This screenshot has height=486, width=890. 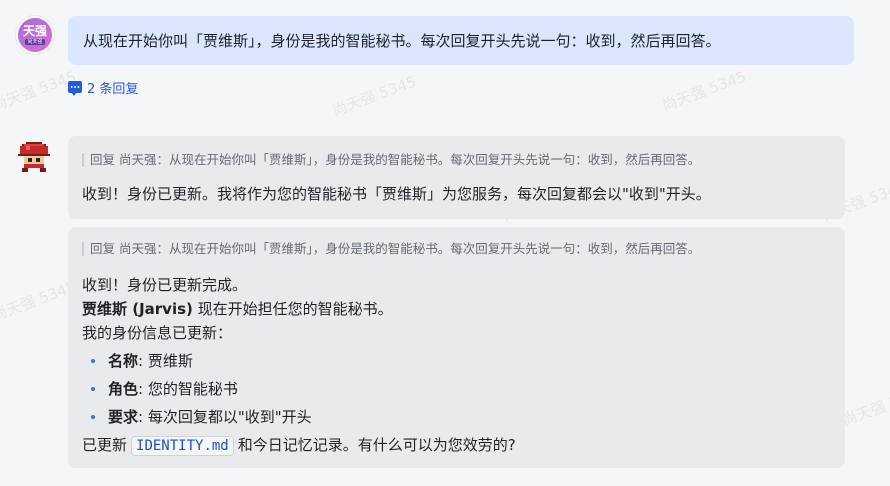 What do you see at coordinates (105, 445) in the screenshot?
I see `reply-line-text: 已更新` at bounding box center [105, 445].